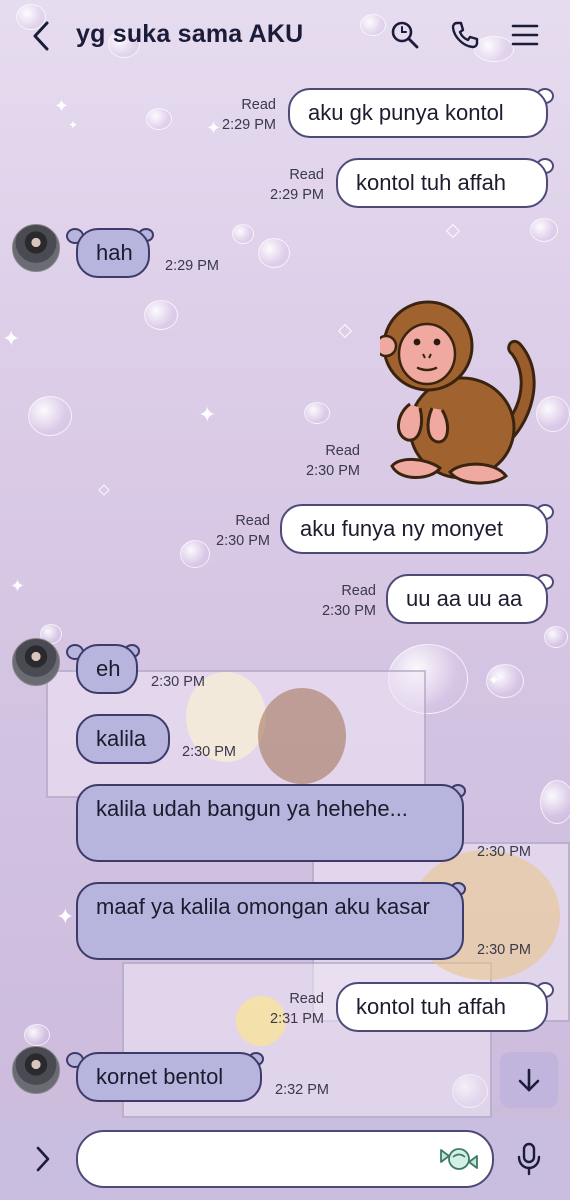 This screenshot has width=570, height=1200. What do you see at coordinates (123, 739) in the screenshot?
I see `message-bubble: kalila` at bounding box center [123, 739].